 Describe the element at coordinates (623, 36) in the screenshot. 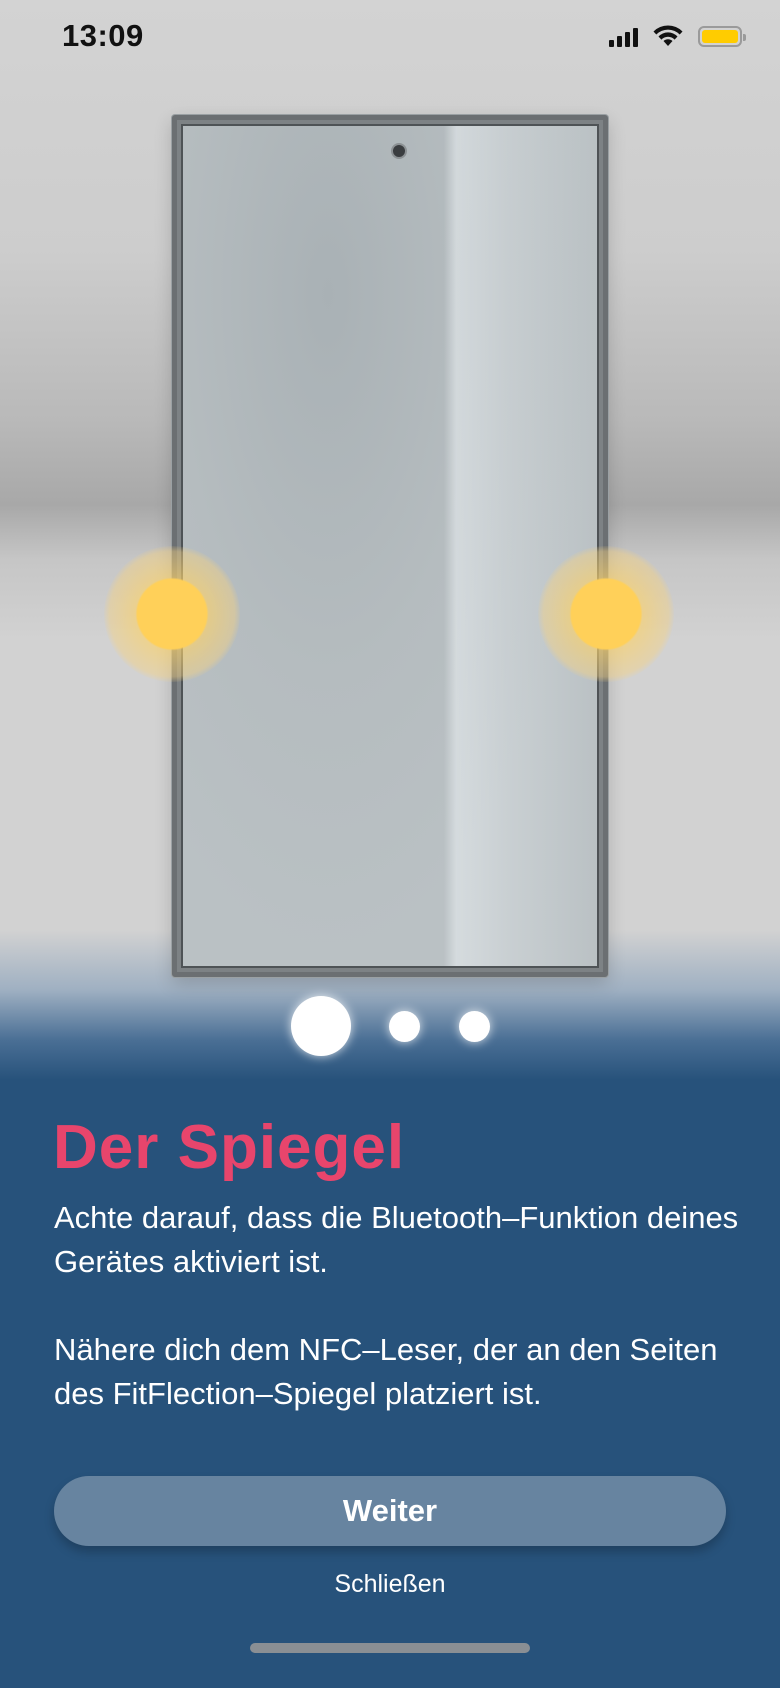

I see `cellular-signal-icon` at that location.